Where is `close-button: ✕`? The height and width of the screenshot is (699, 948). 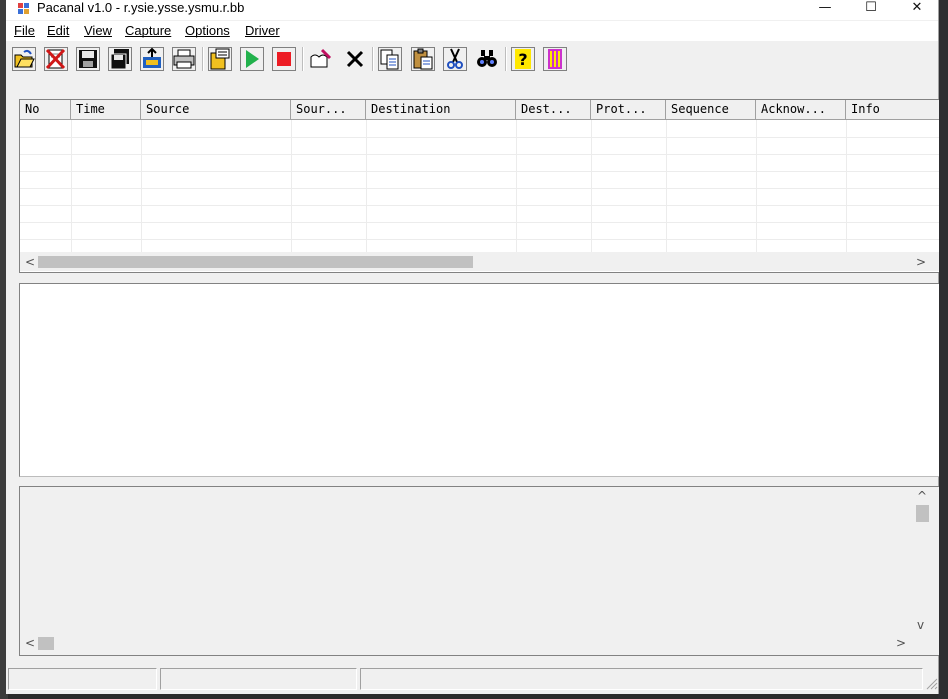 close-button: ✕ is located at coordinates (917, 7).